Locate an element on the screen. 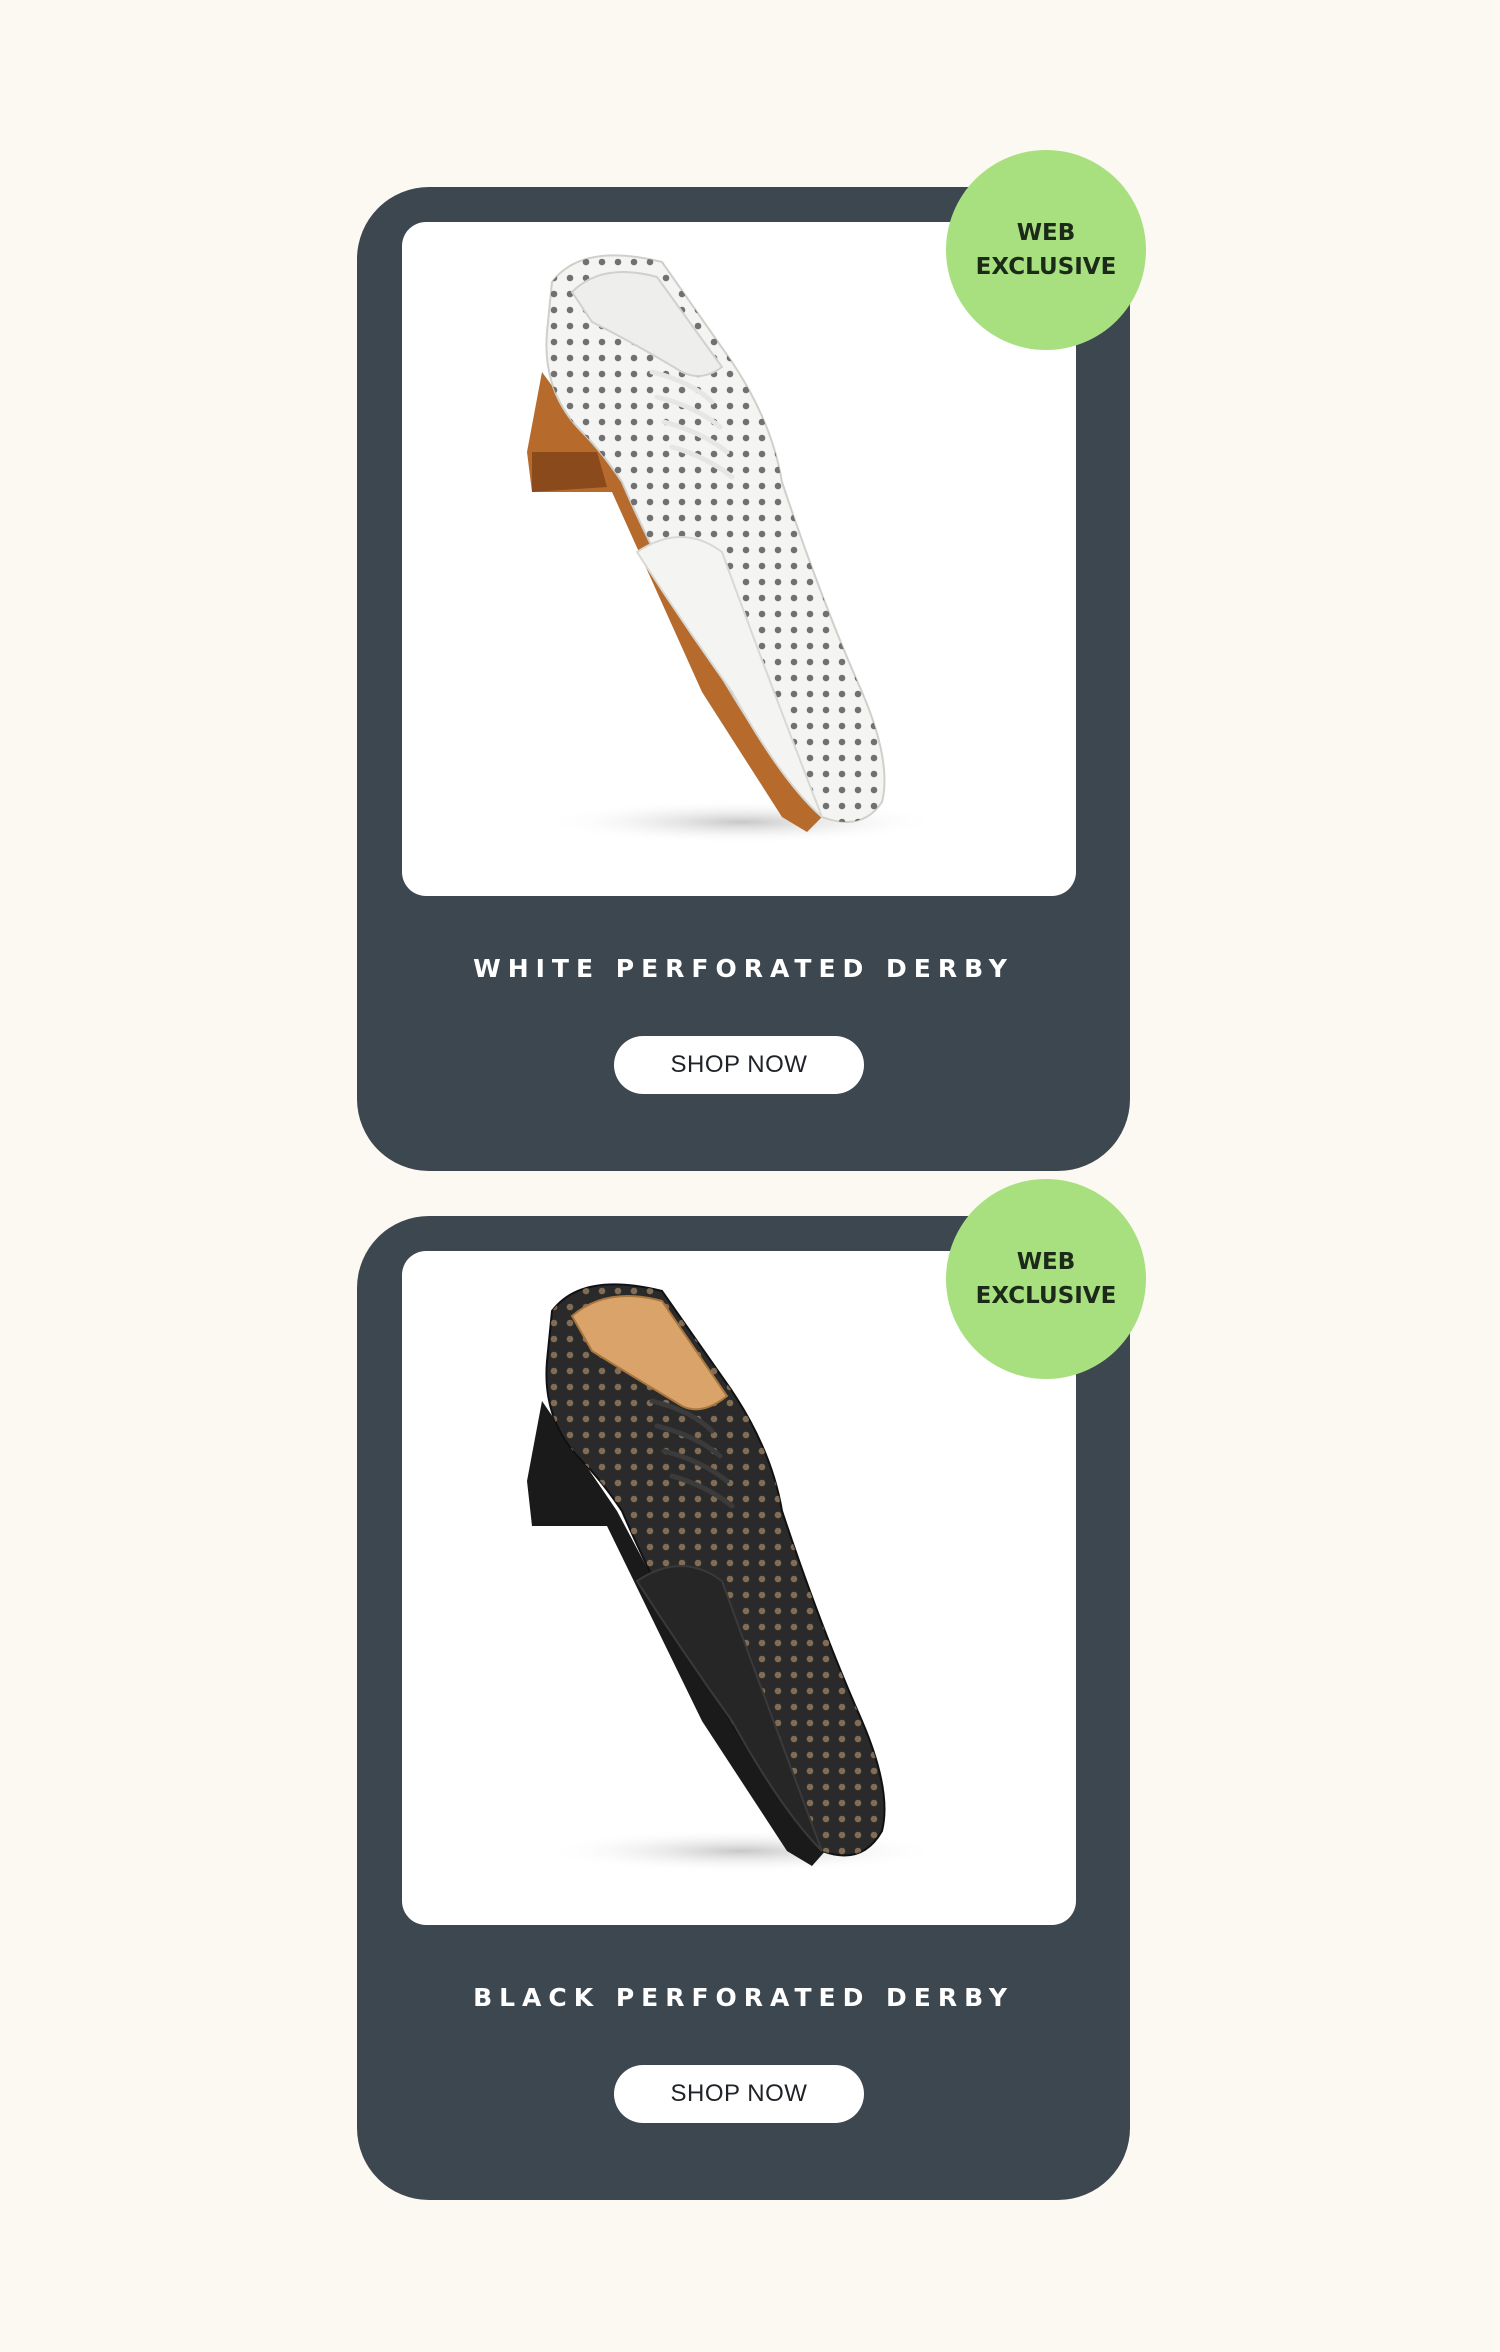  product-image-black-derby is located at coordinates (739, 1588).